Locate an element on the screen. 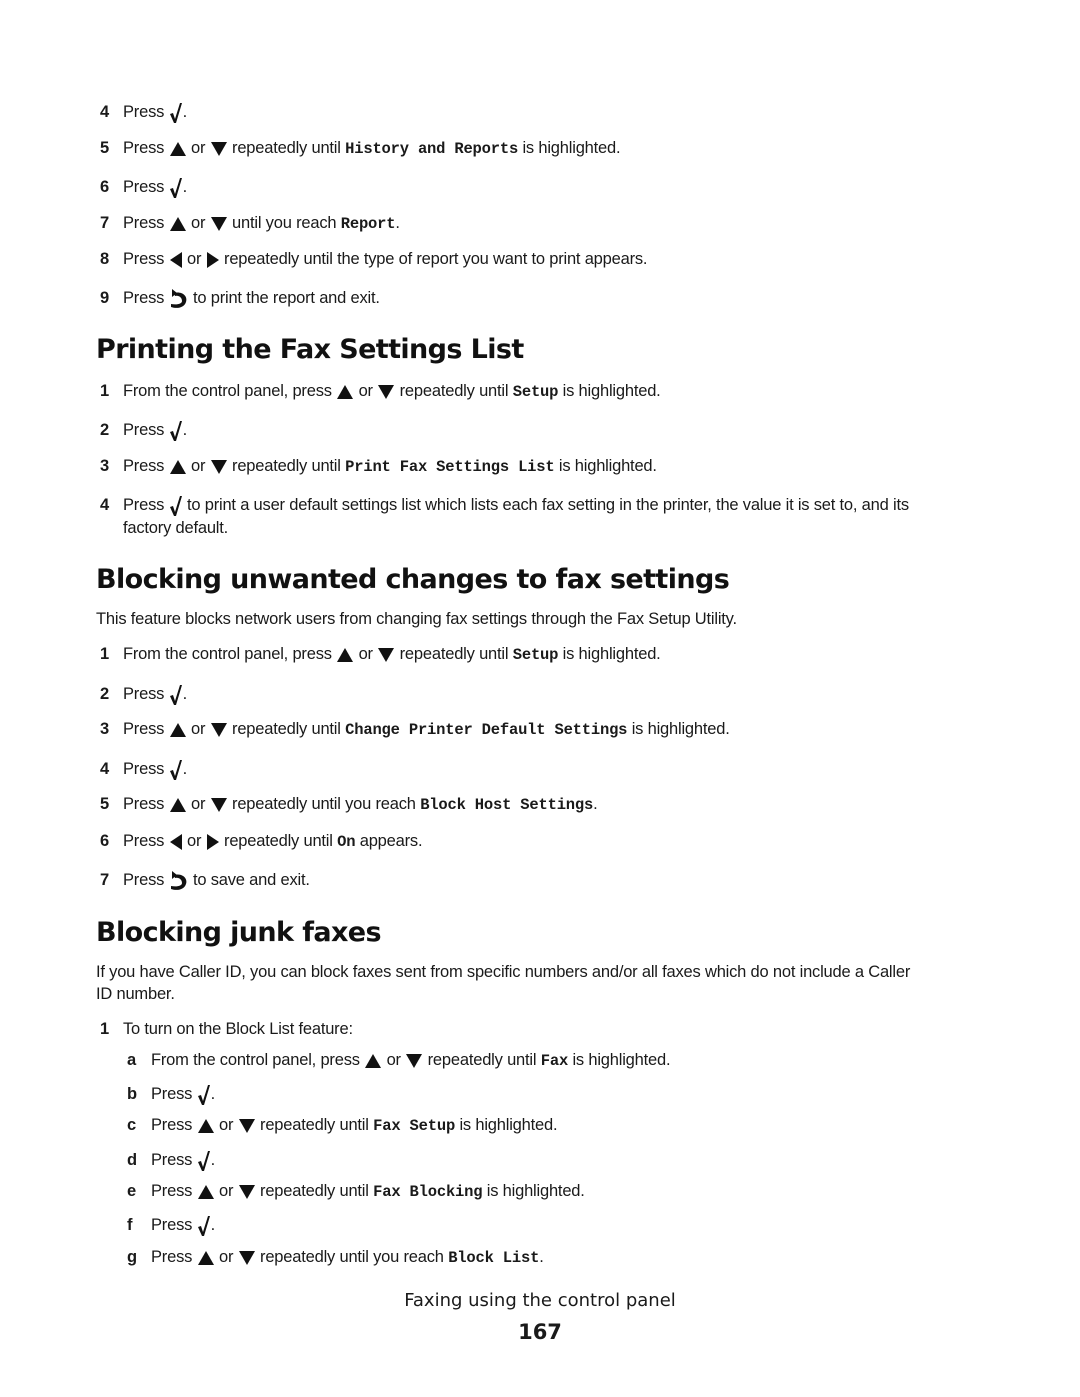  heading-junk-faxes: Blocking junk faxes is located at coordinates (239, 932).